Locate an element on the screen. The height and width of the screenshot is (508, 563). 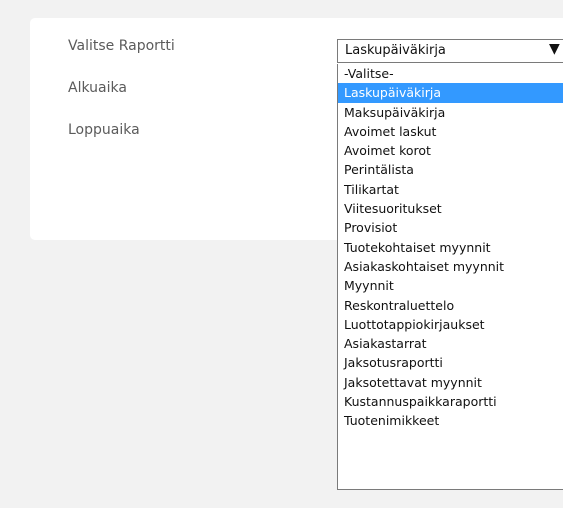
report-option: Provisiot is located at coordinates (450, 227).